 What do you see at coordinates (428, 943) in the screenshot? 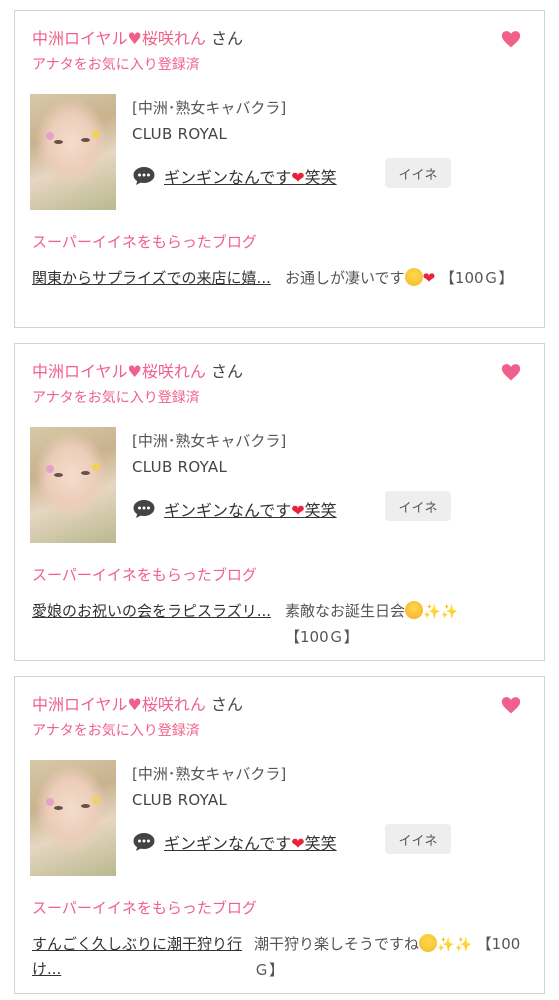
I see `grinning-squinting-face-emoji-icon` at bounding box center [428, 943].